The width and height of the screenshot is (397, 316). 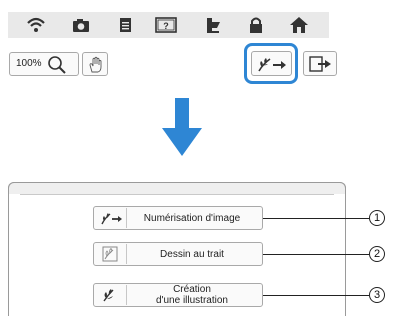 What do you see at coordinates (111, 254) in the screenshot?
I see `line-drawing-icon` at bounding box center [111, 254].